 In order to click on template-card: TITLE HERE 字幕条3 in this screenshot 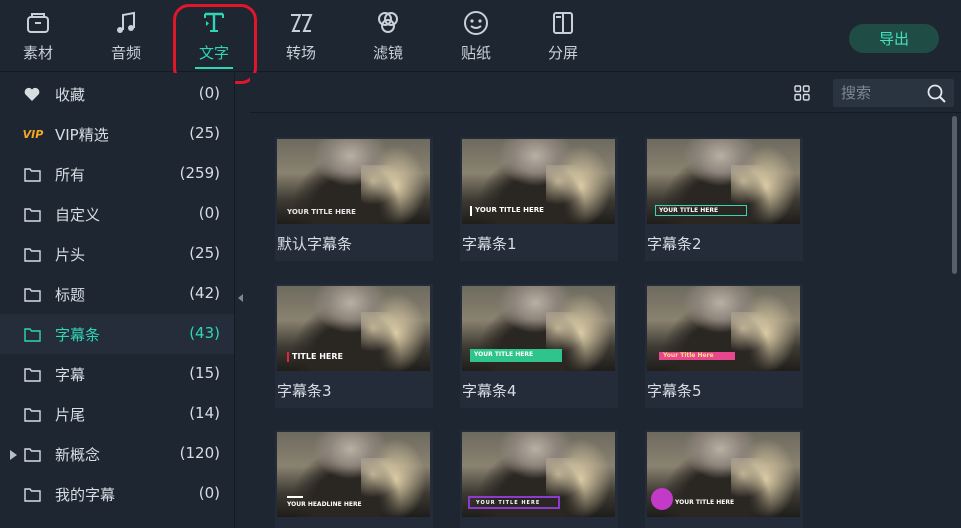, I will do `click(354, 346)`.